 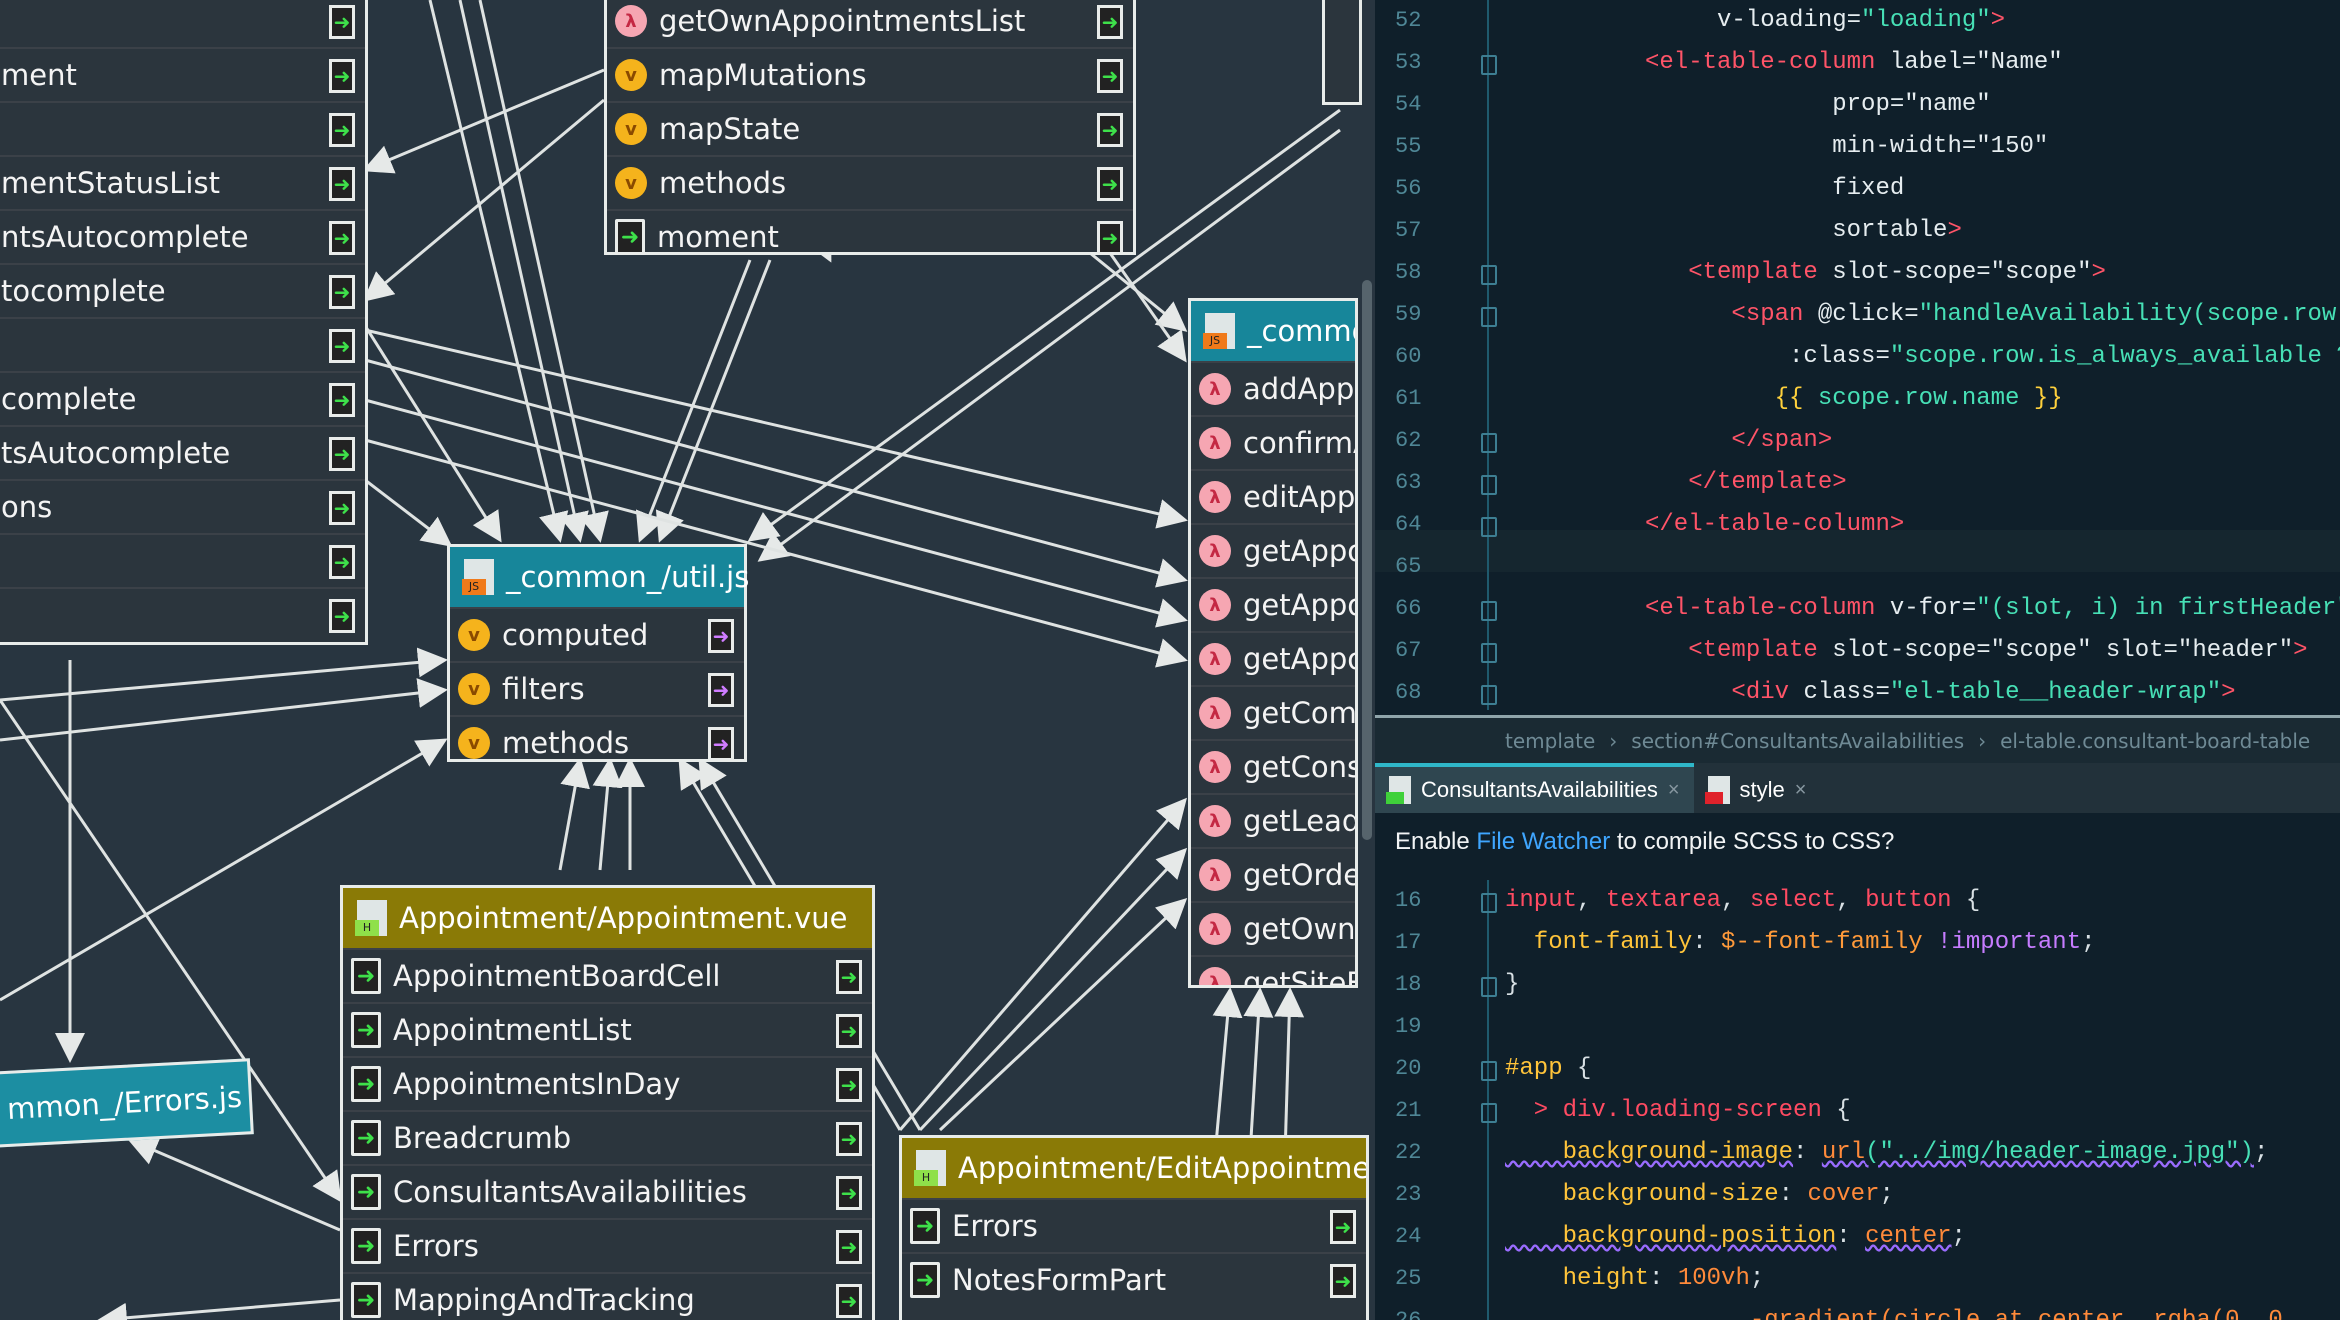 What do you see at coordinates (182, 182) in the screenshot?
I see `node-member-row: mentStatusList ➜` at bounding box center [182, 182].